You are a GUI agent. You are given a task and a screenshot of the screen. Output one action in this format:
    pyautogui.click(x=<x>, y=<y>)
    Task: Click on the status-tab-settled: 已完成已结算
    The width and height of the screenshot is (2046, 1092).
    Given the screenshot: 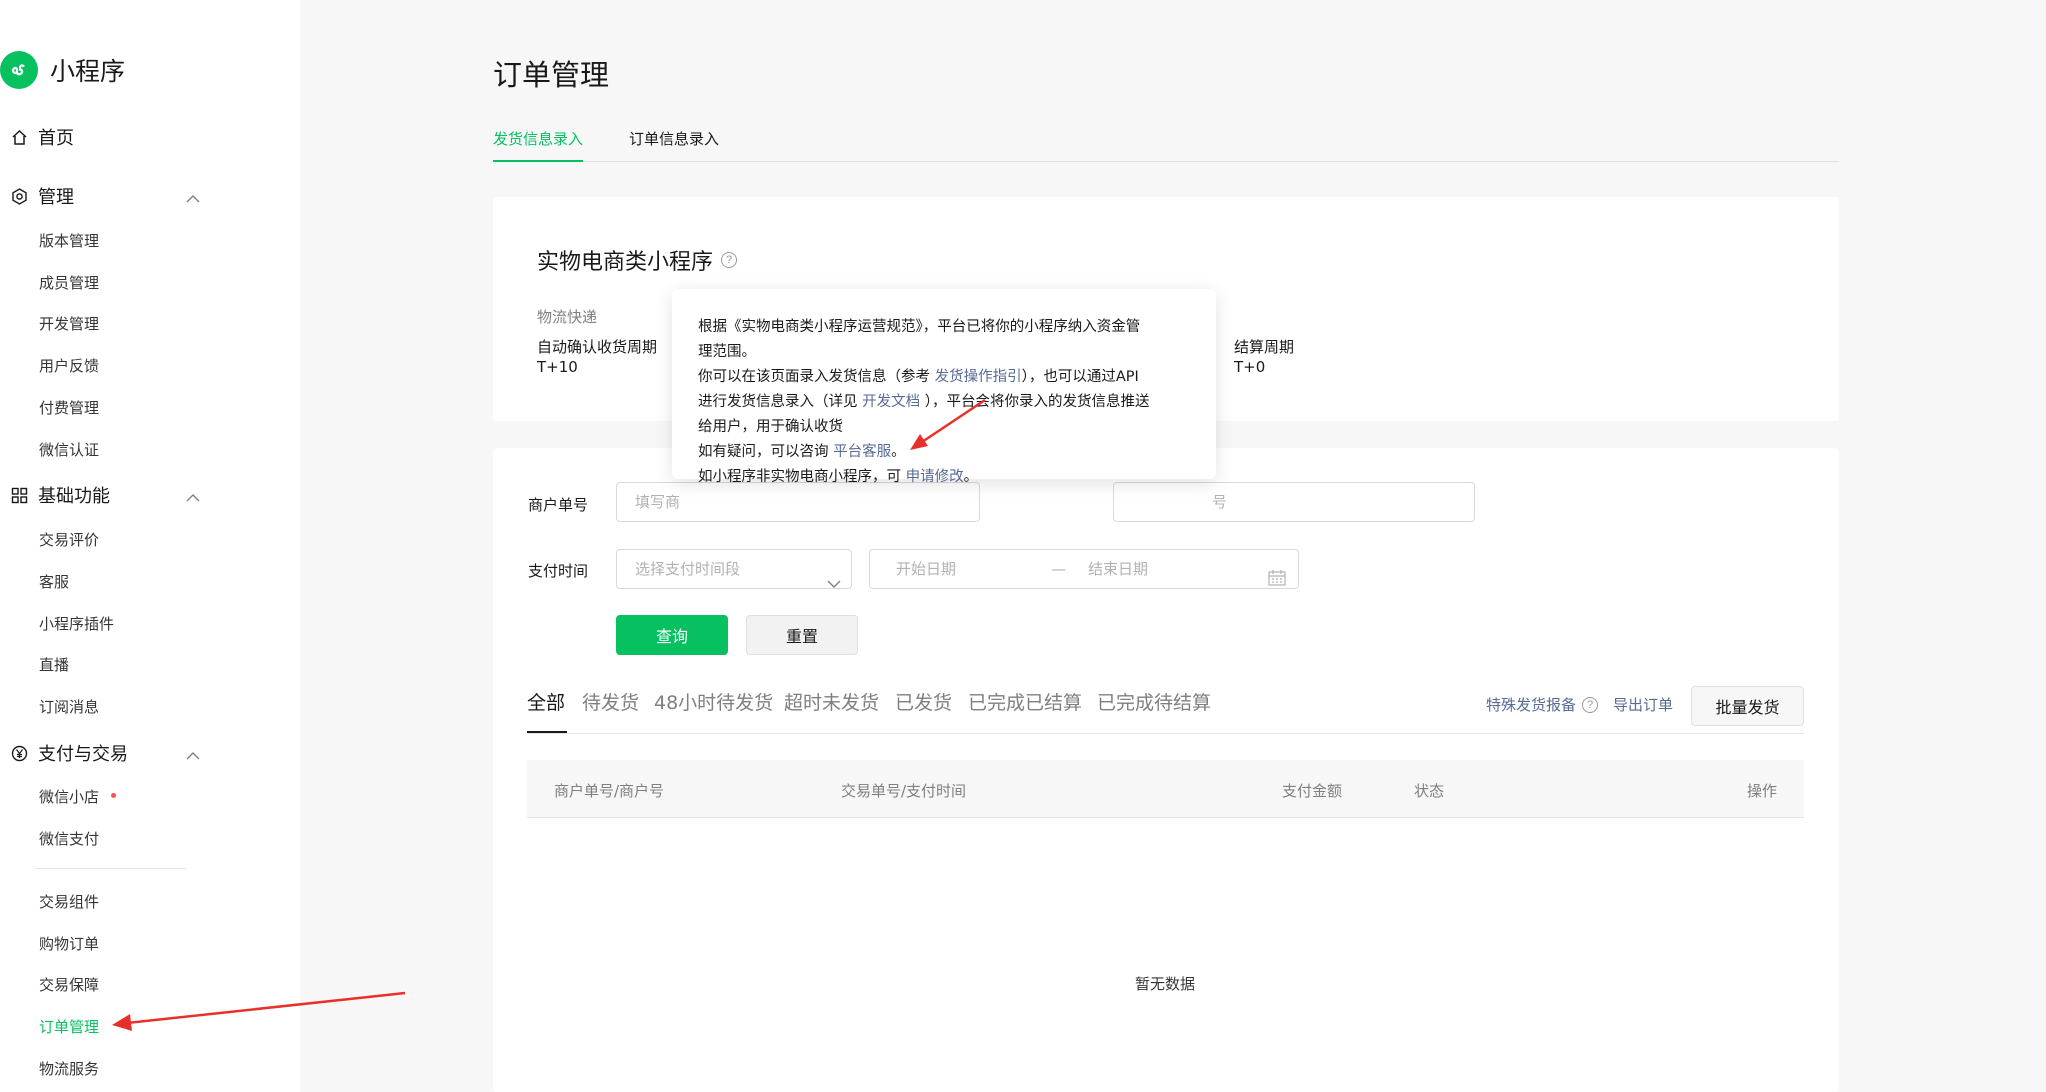 What is the action you would take?
    pyautogui.click(x=1025, y=701)
    